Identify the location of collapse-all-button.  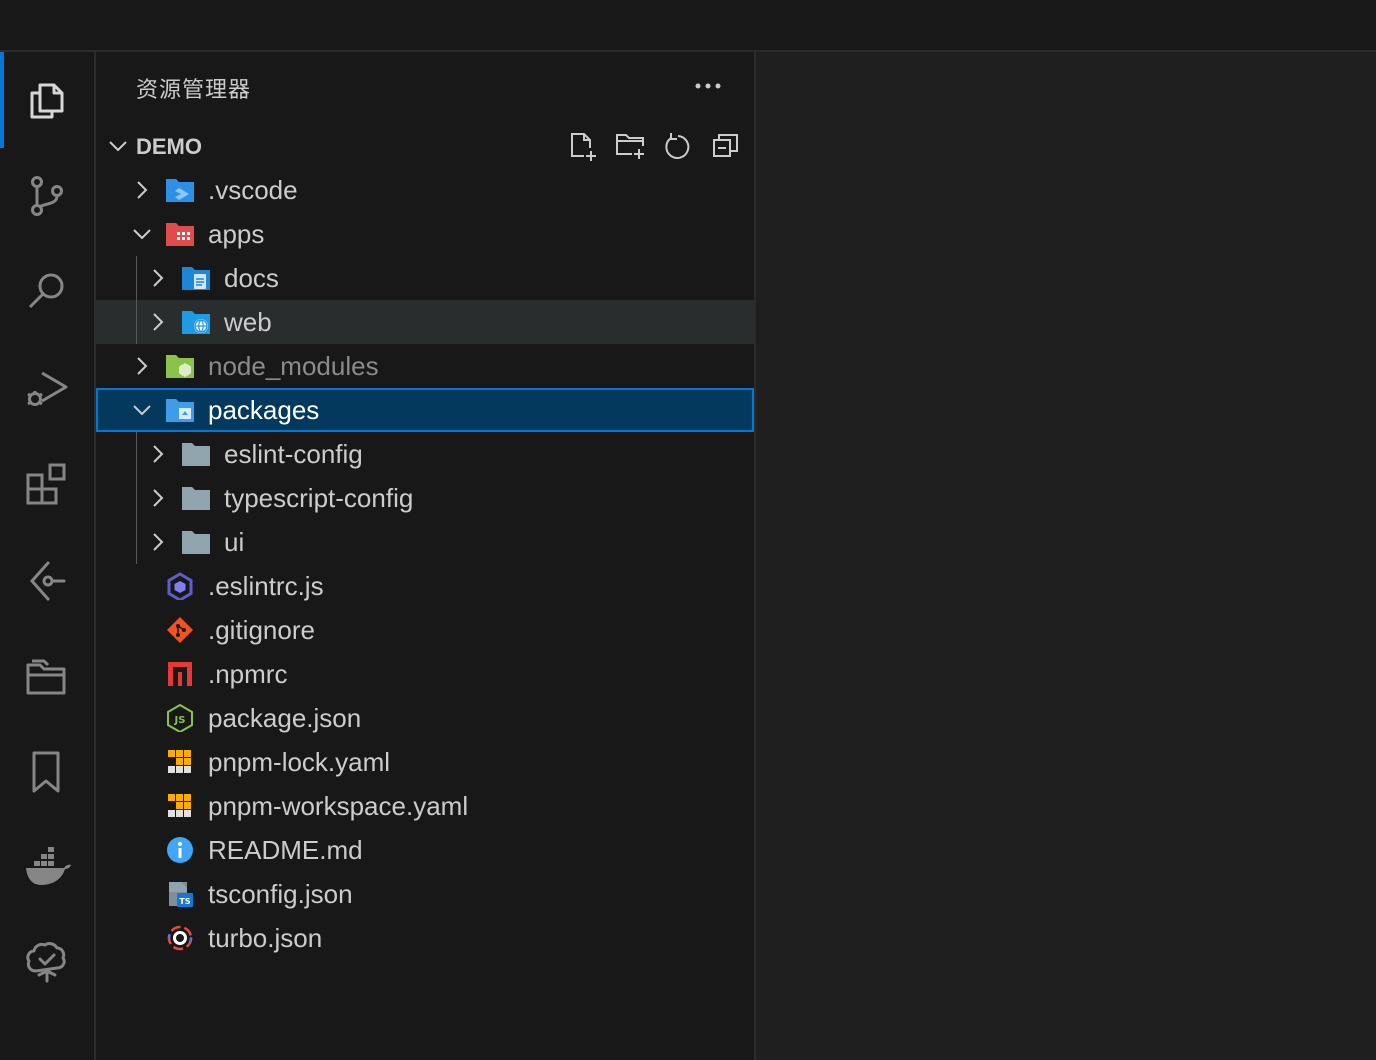
(726, 146).